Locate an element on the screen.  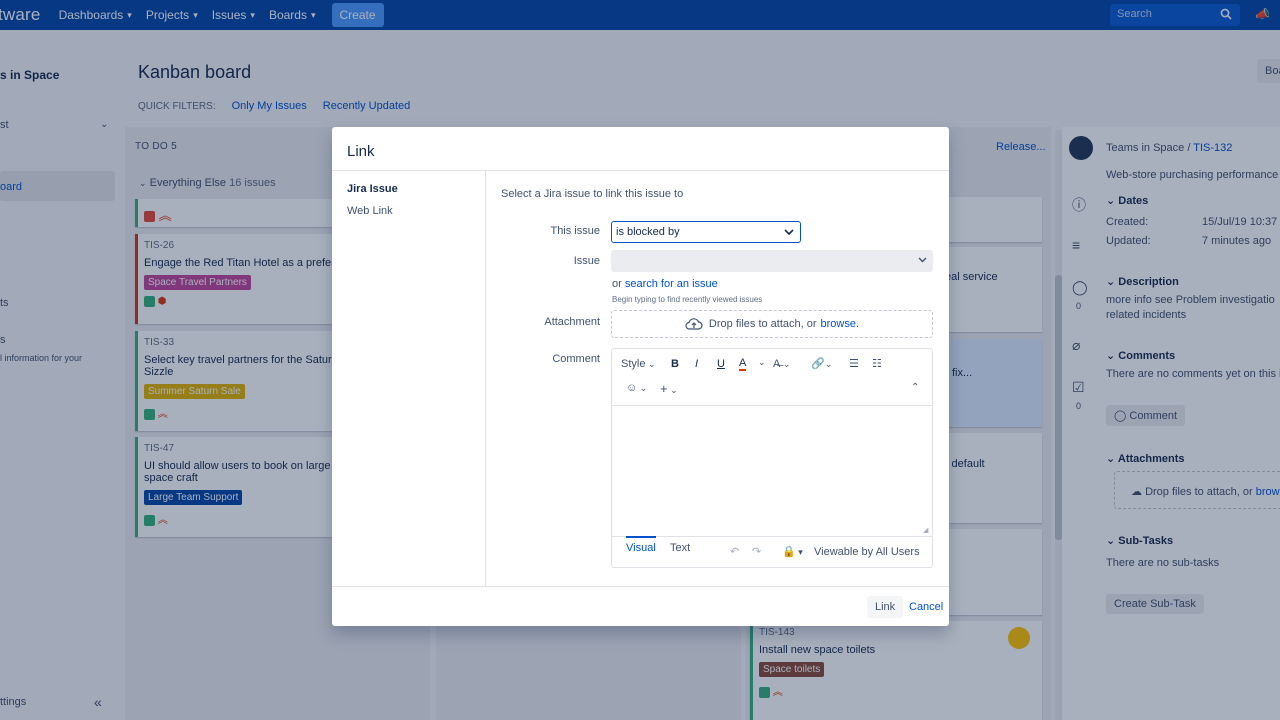
this-issue-label: This issue is located at coordinates (575, 231).